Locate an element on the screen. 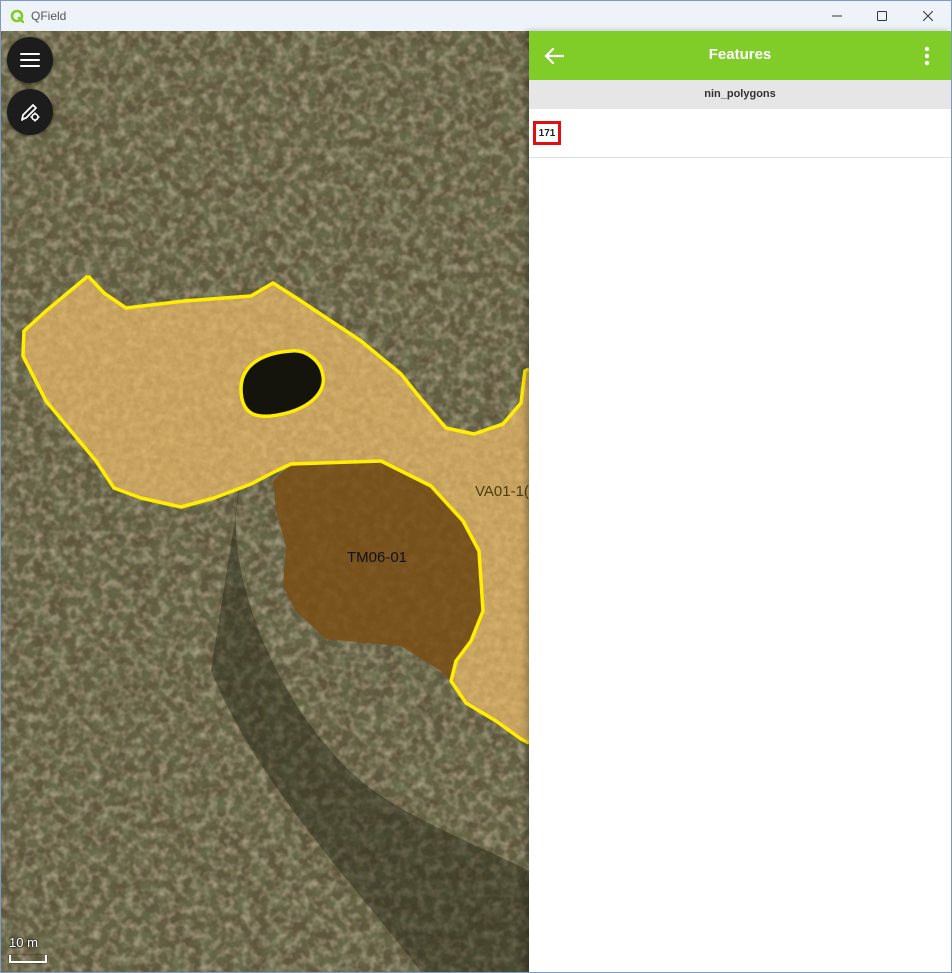 The height and width of the screenshot is (973, 952). hamburger-menu-icon is located at coordinates (30, 60).